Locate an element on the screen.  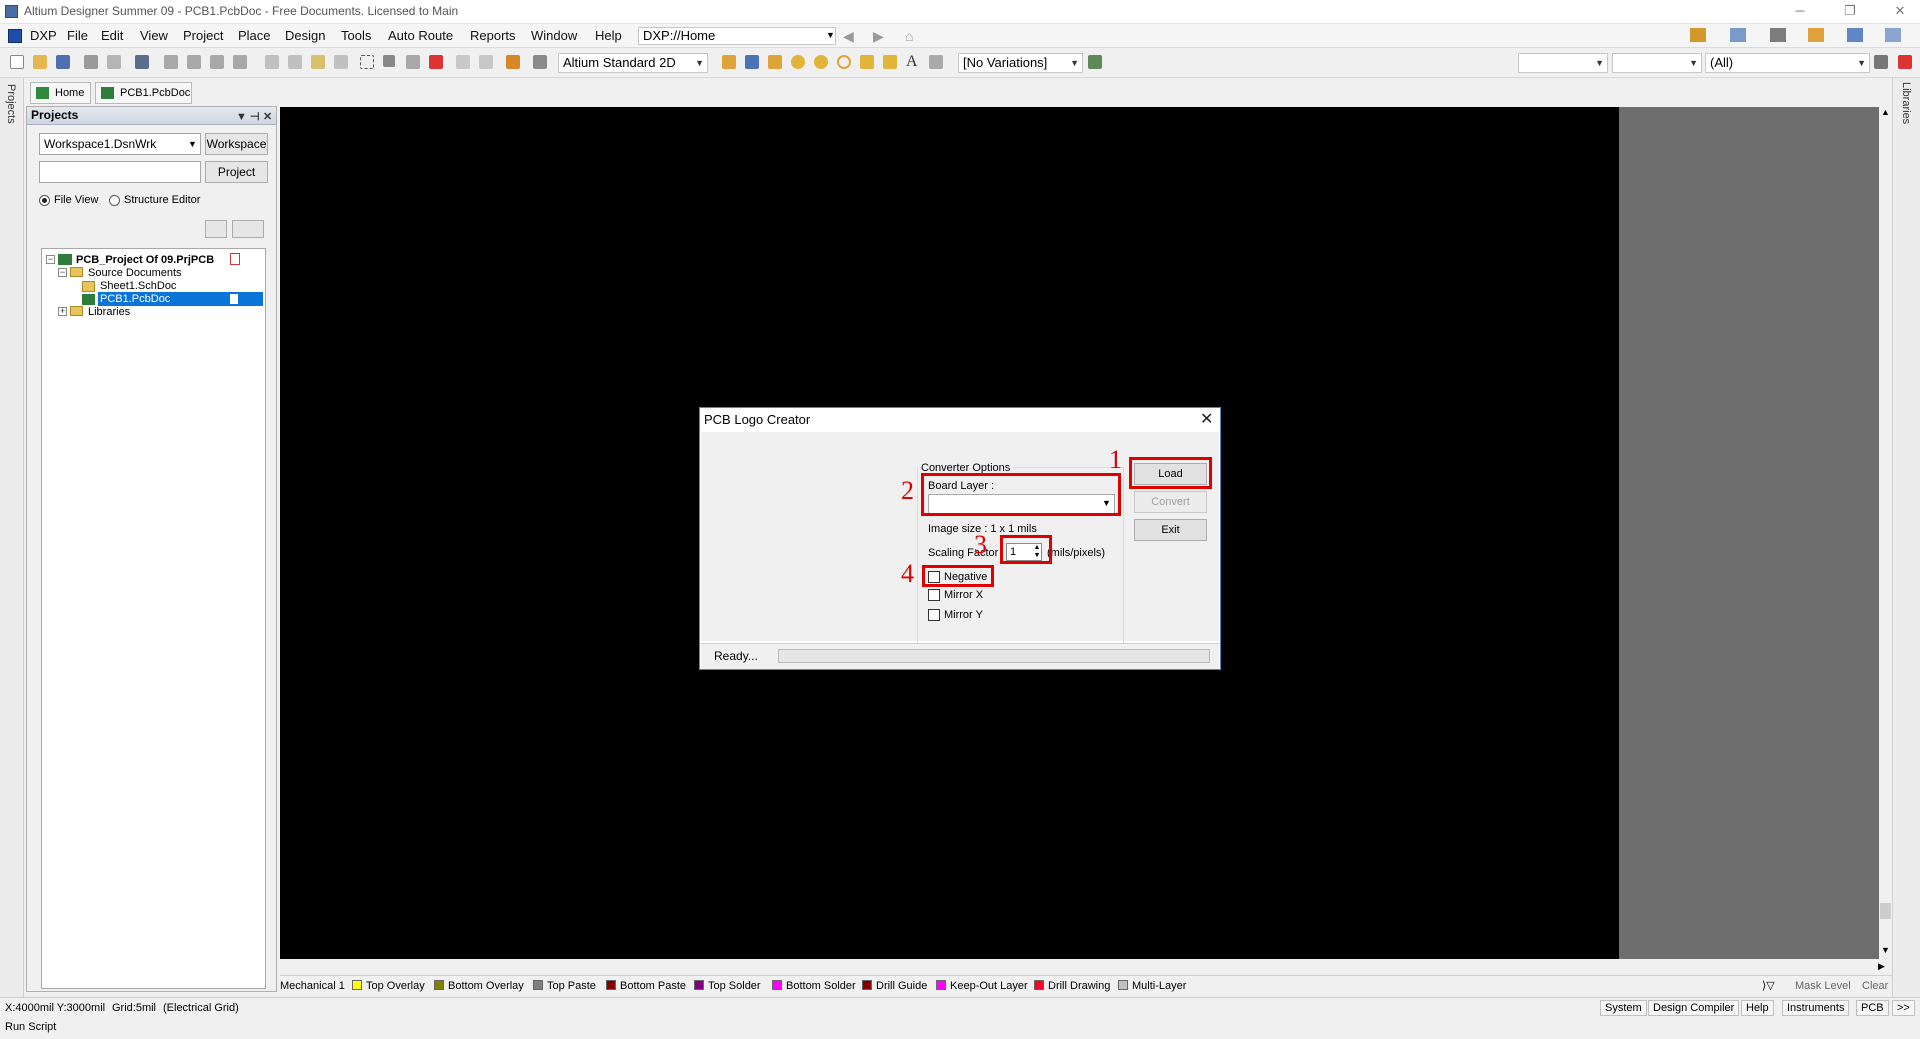
apply-filter-icon is located at coordinates (1881, 62).